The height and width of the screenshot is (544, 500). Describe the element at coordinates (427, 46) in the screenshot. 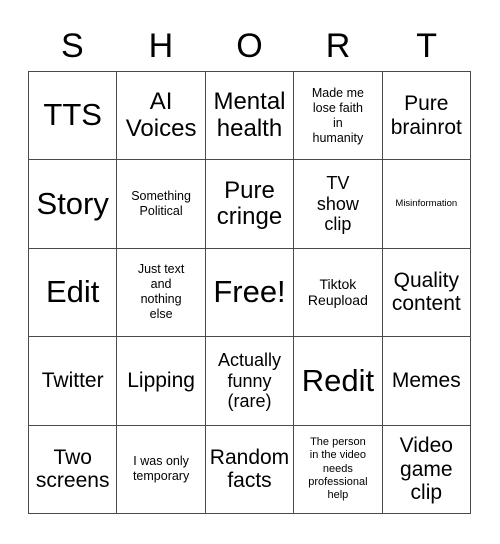

I see `header-letter-5: T` at that location.